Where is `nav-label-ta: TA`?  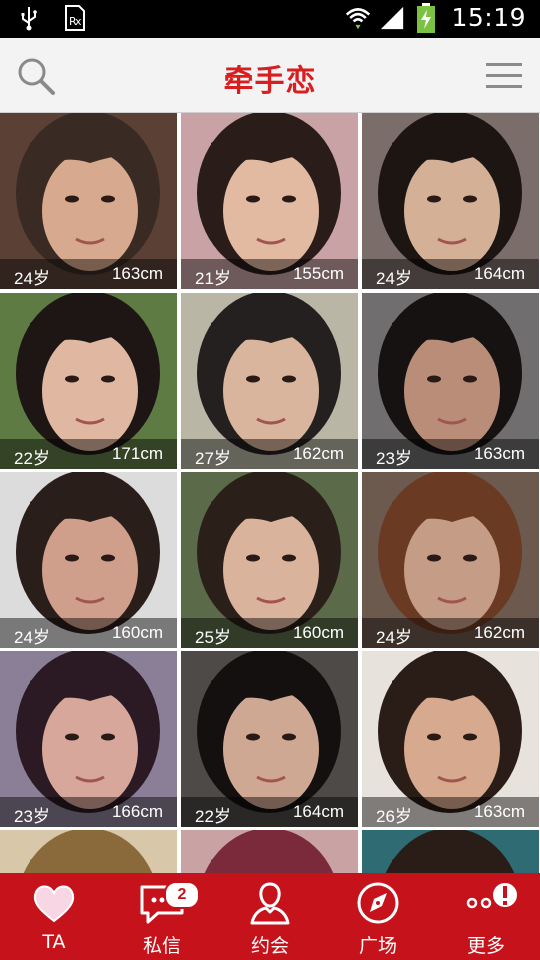
nav-label-ta: TA is located at coordinates (54, 942).